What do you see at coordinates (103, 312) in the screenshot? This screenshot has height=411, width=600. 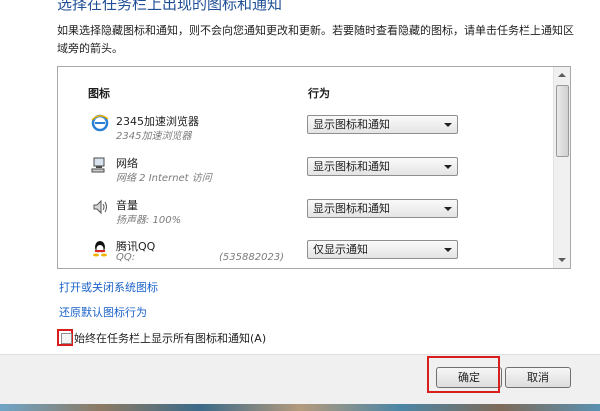 I see `restore-default-link: 还原默认图标行为` at bounding box center [103, 312].